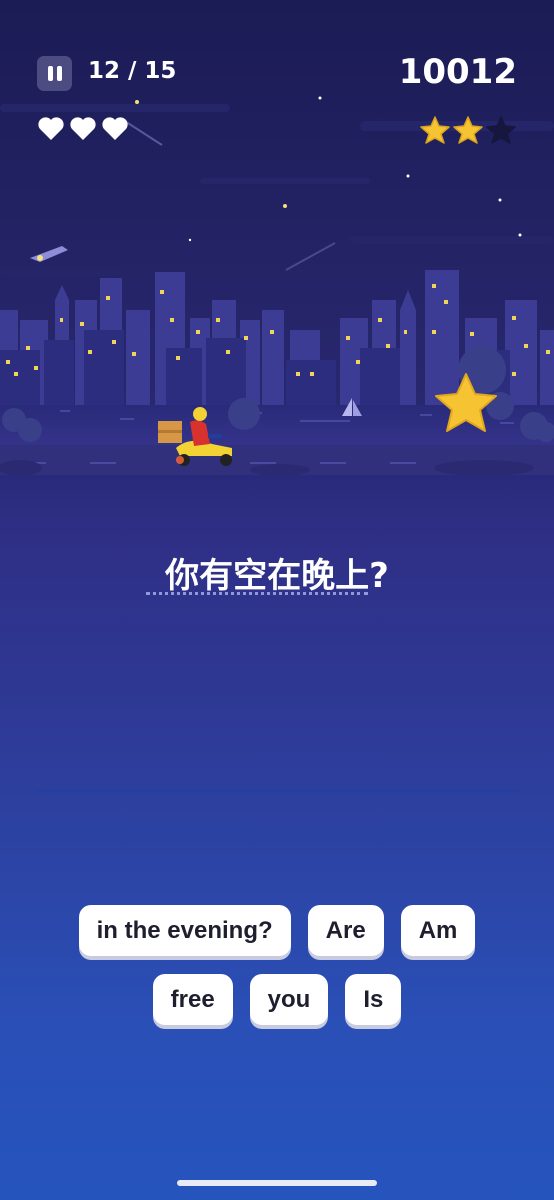  Describe the element at coordinates (257, 593) in the screenshot. I see `prompt-hint-underline` at that location.